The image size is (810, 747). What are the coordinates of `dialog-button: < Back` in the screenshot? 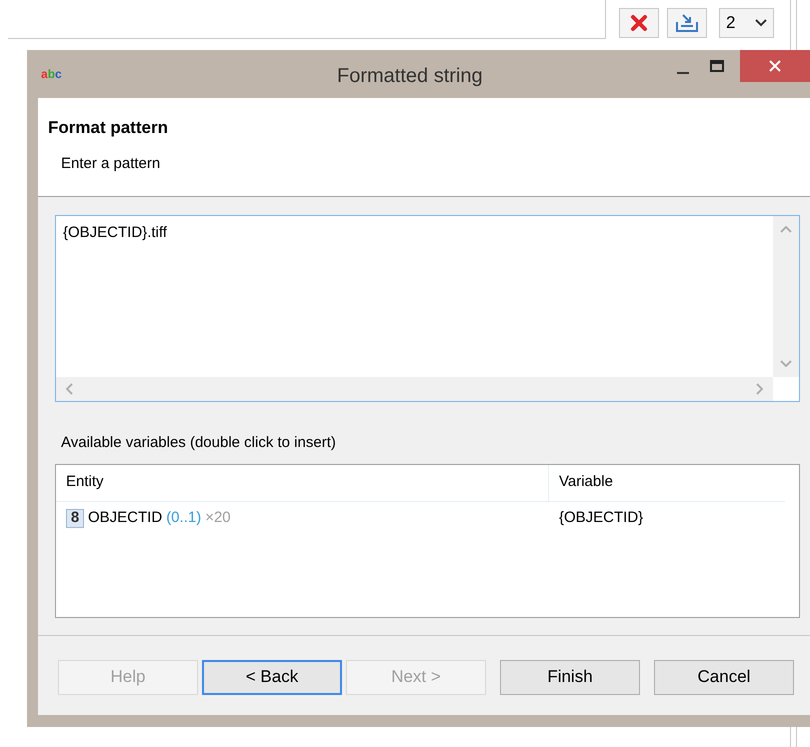 It's located at (272, 677).